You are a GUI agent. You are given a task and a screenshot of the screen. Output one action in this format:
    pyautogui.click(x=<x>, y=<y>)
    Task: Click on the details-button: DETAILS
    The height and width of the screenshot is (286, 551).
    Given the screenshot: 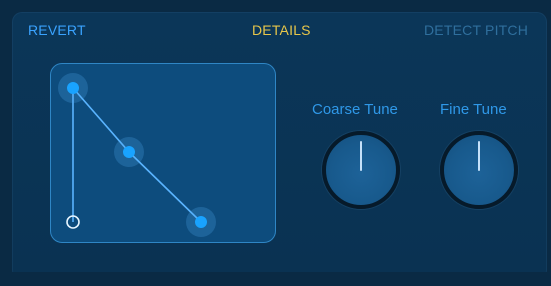 What is the action you would take?
    pyautogui.click(x=281, y=30)
    